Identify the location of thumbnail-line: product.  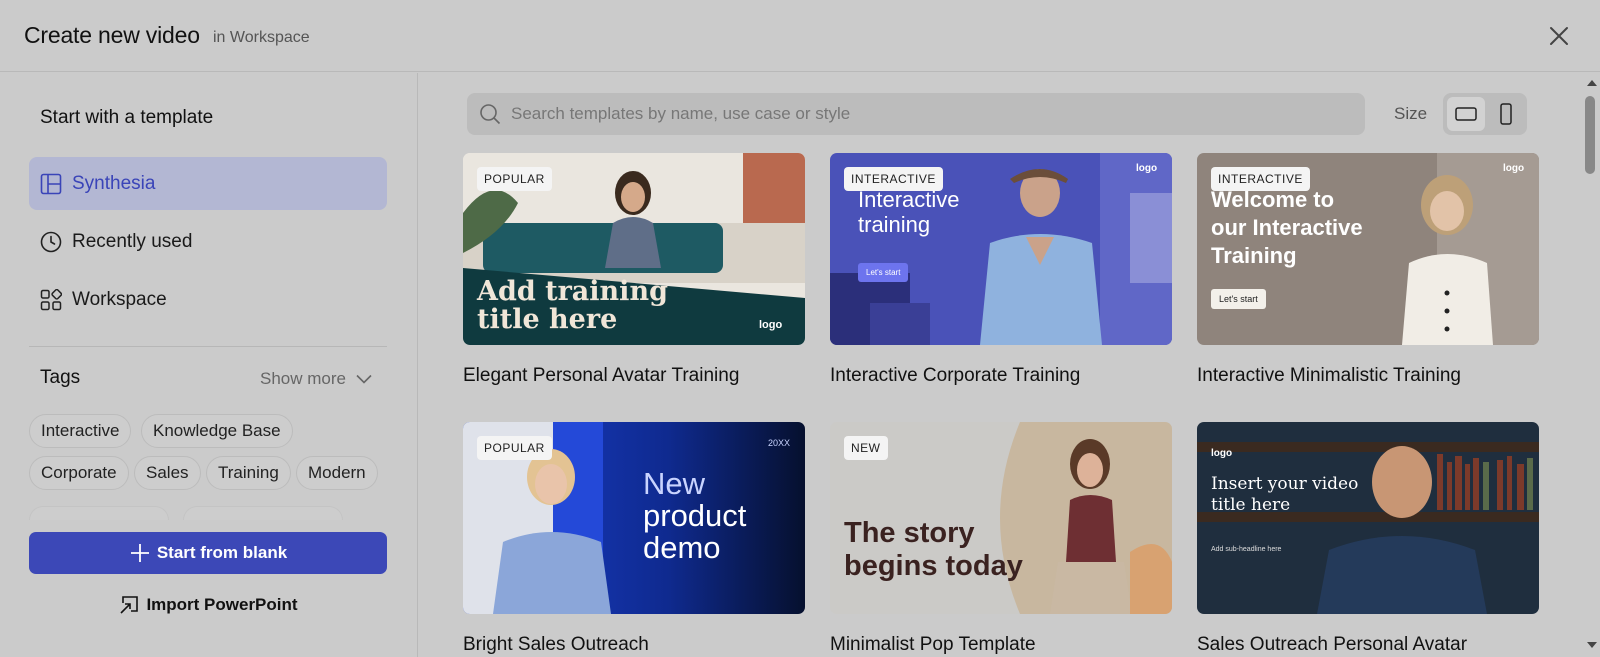
(695, 515).